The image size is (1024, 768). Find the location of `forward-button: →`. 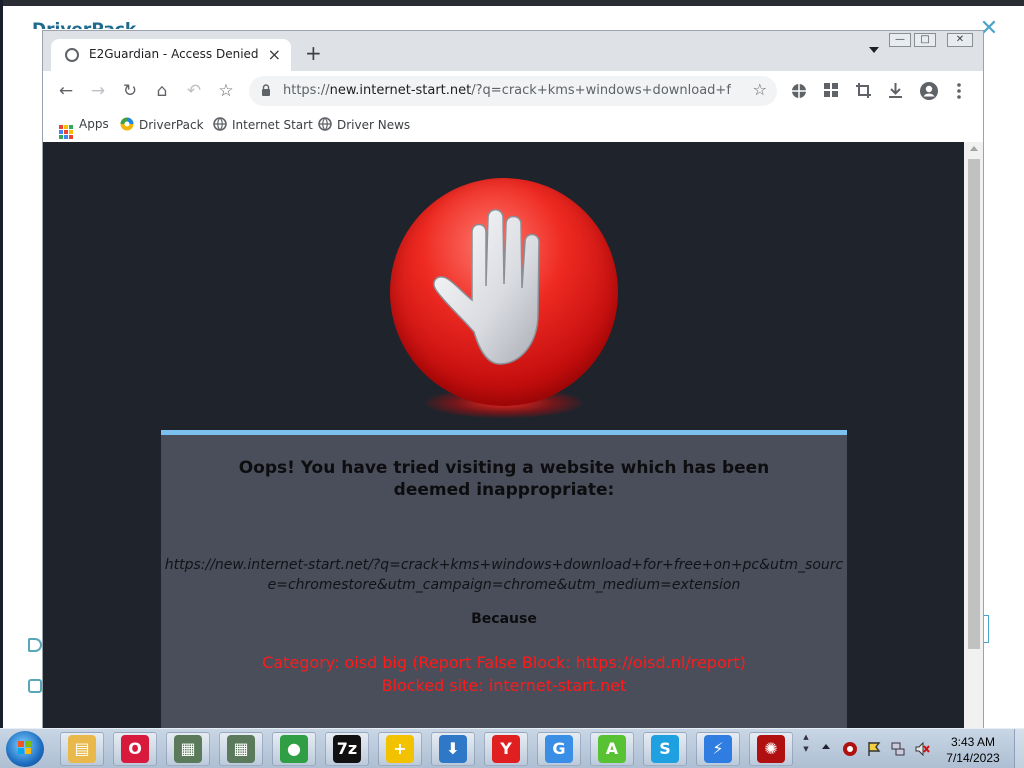

forward-button: → is located at coordinates (98, 91).